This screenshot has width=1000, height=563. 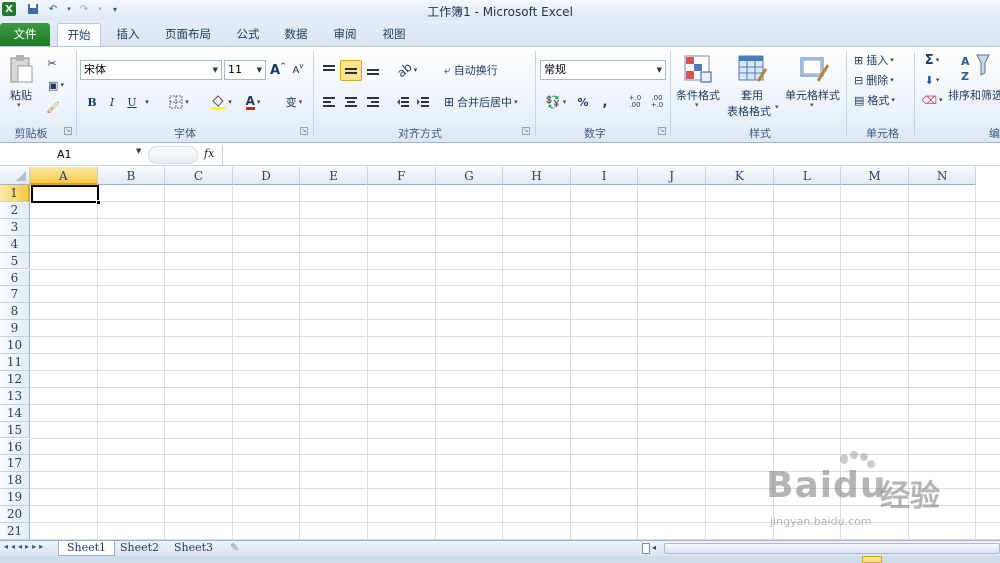 I want to click on merge-center-button: ⊞ 合并后居中 ▾, so click(x=487, y=102).